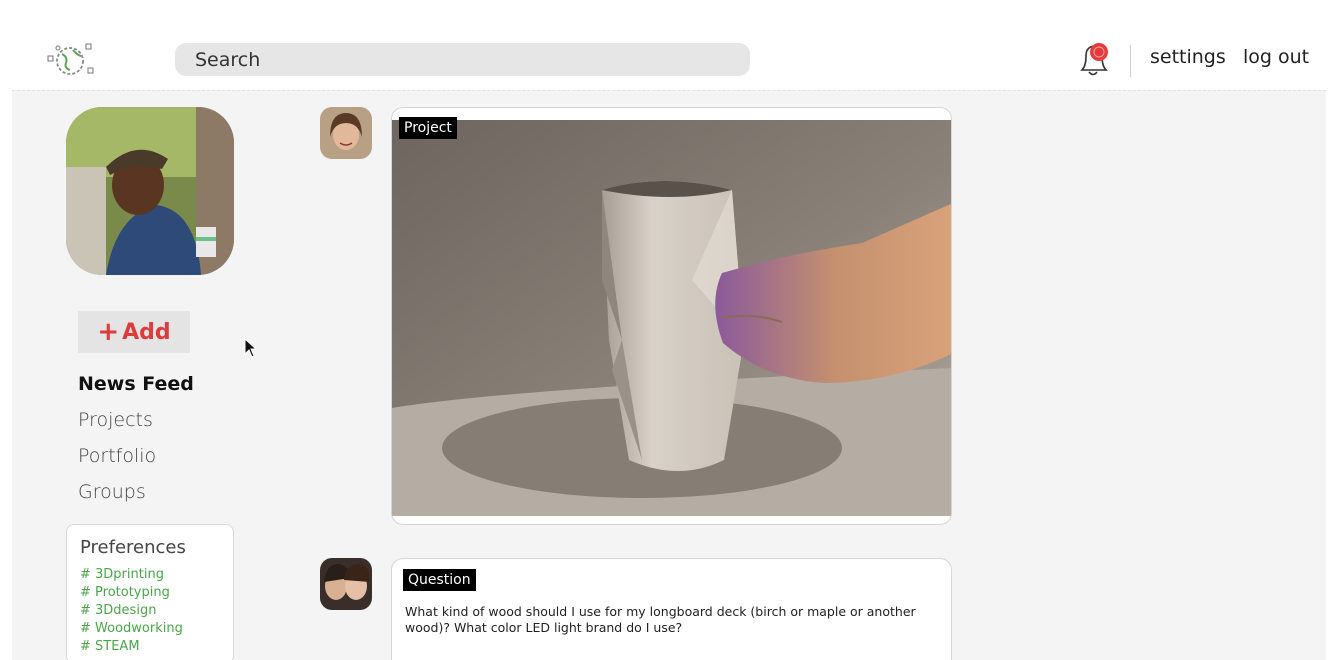 The width and height of the screenshot is (1330, 660). What do you see at coordinates (1276, 57) in the screenshot?
I see `logout-link: log out` at bounding box center [1276, 57].